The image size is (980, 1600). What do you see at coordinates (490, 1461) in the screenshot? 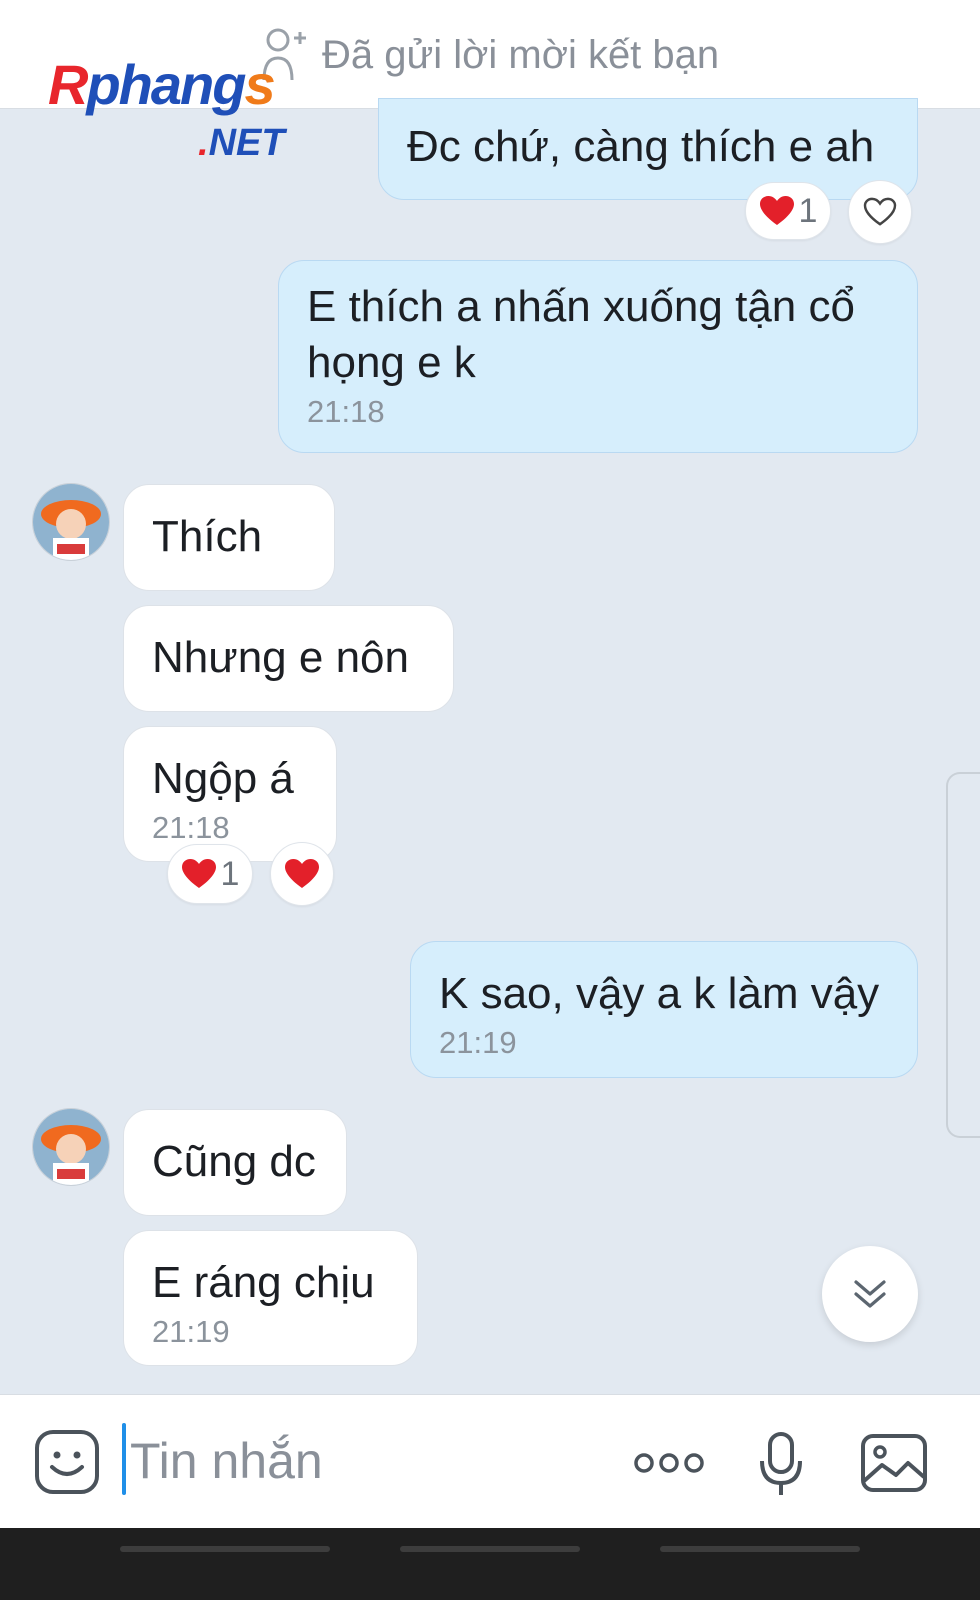
I see `message-composer: Tin nhắn` at bounding box center [490, 1461].